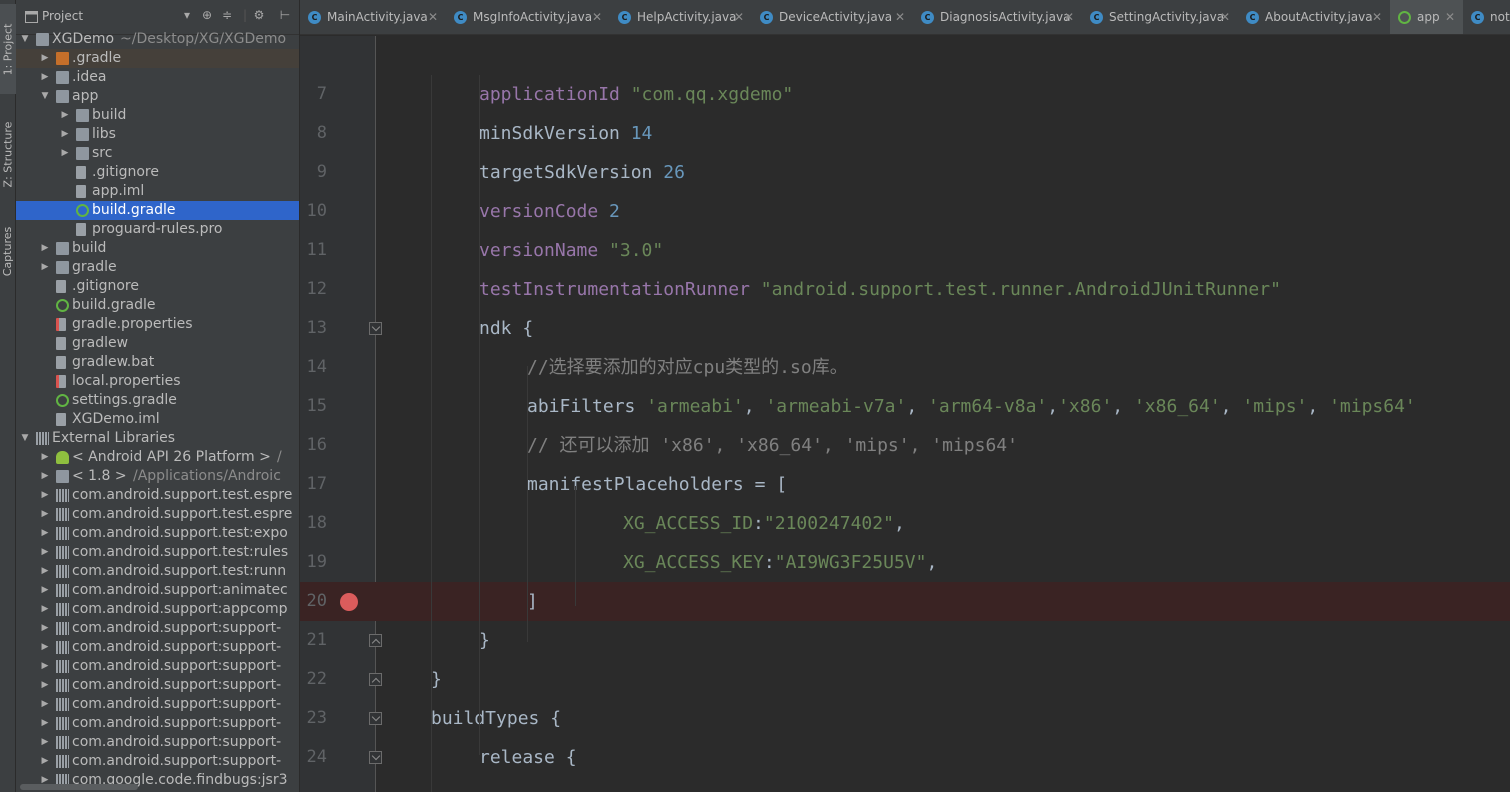 This screenshot has height=792, width=1510. Describe the element at coordinates (905, 679) in the screenshot. I see `code-line: 22}` at that location.